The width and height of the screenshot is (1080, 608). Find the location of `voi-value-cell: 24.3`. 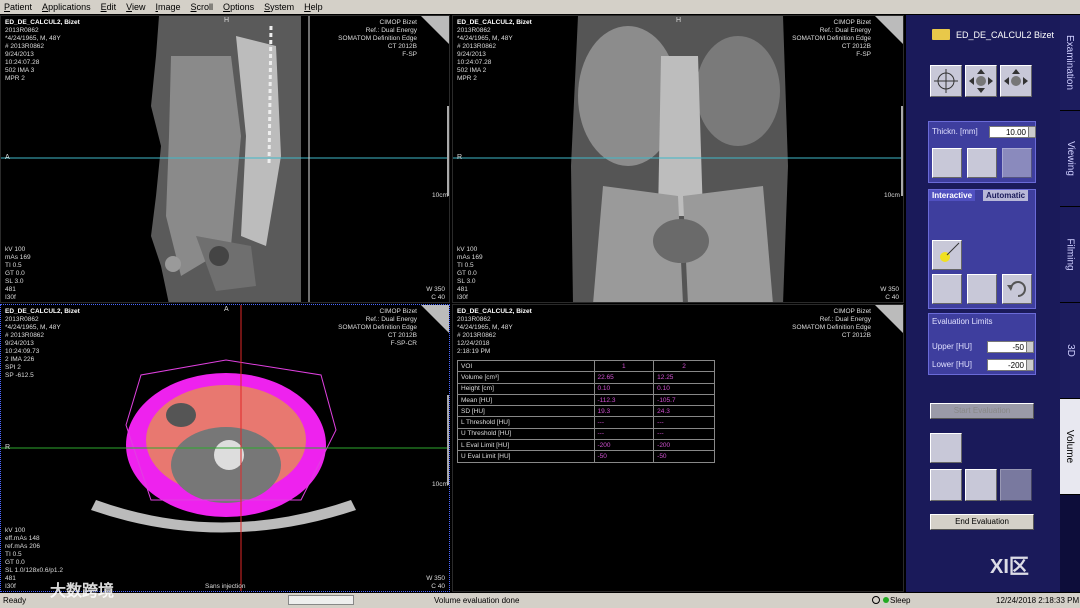

voi-value-cell: 24.3 is located at coordinates (684, 411).